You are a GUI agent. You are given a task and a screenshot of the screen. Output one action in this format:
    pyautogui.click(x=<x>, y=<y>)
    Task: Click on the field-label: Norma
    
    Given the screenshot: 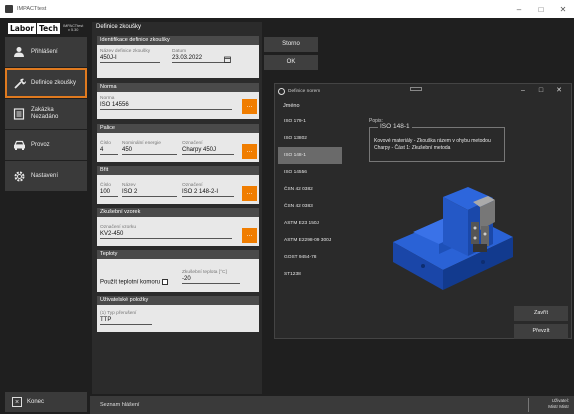 What is the action you would take?
    pyautogui.click(x=107, y=98)
    